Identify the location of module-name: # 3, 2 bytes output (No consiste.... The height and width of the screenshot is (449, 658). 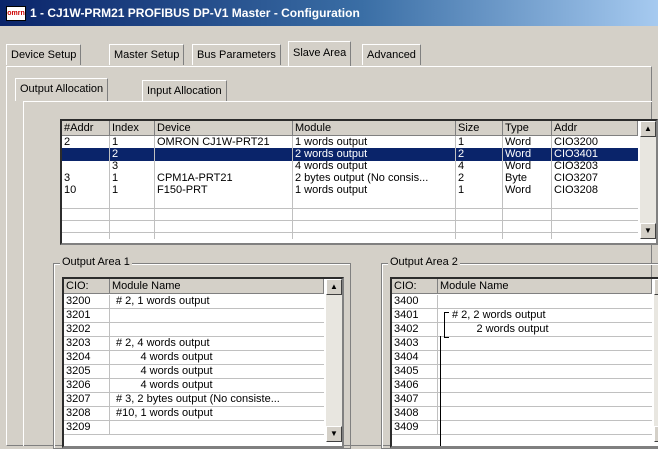
(198, 399).